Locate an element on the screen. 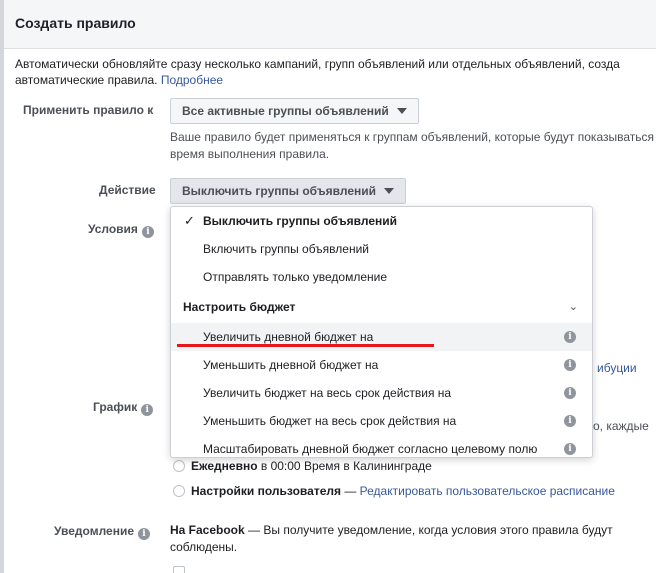 This screenshot has width=656, height=573. checkmark-icon: ✓ is located at coordinates (189, 220).